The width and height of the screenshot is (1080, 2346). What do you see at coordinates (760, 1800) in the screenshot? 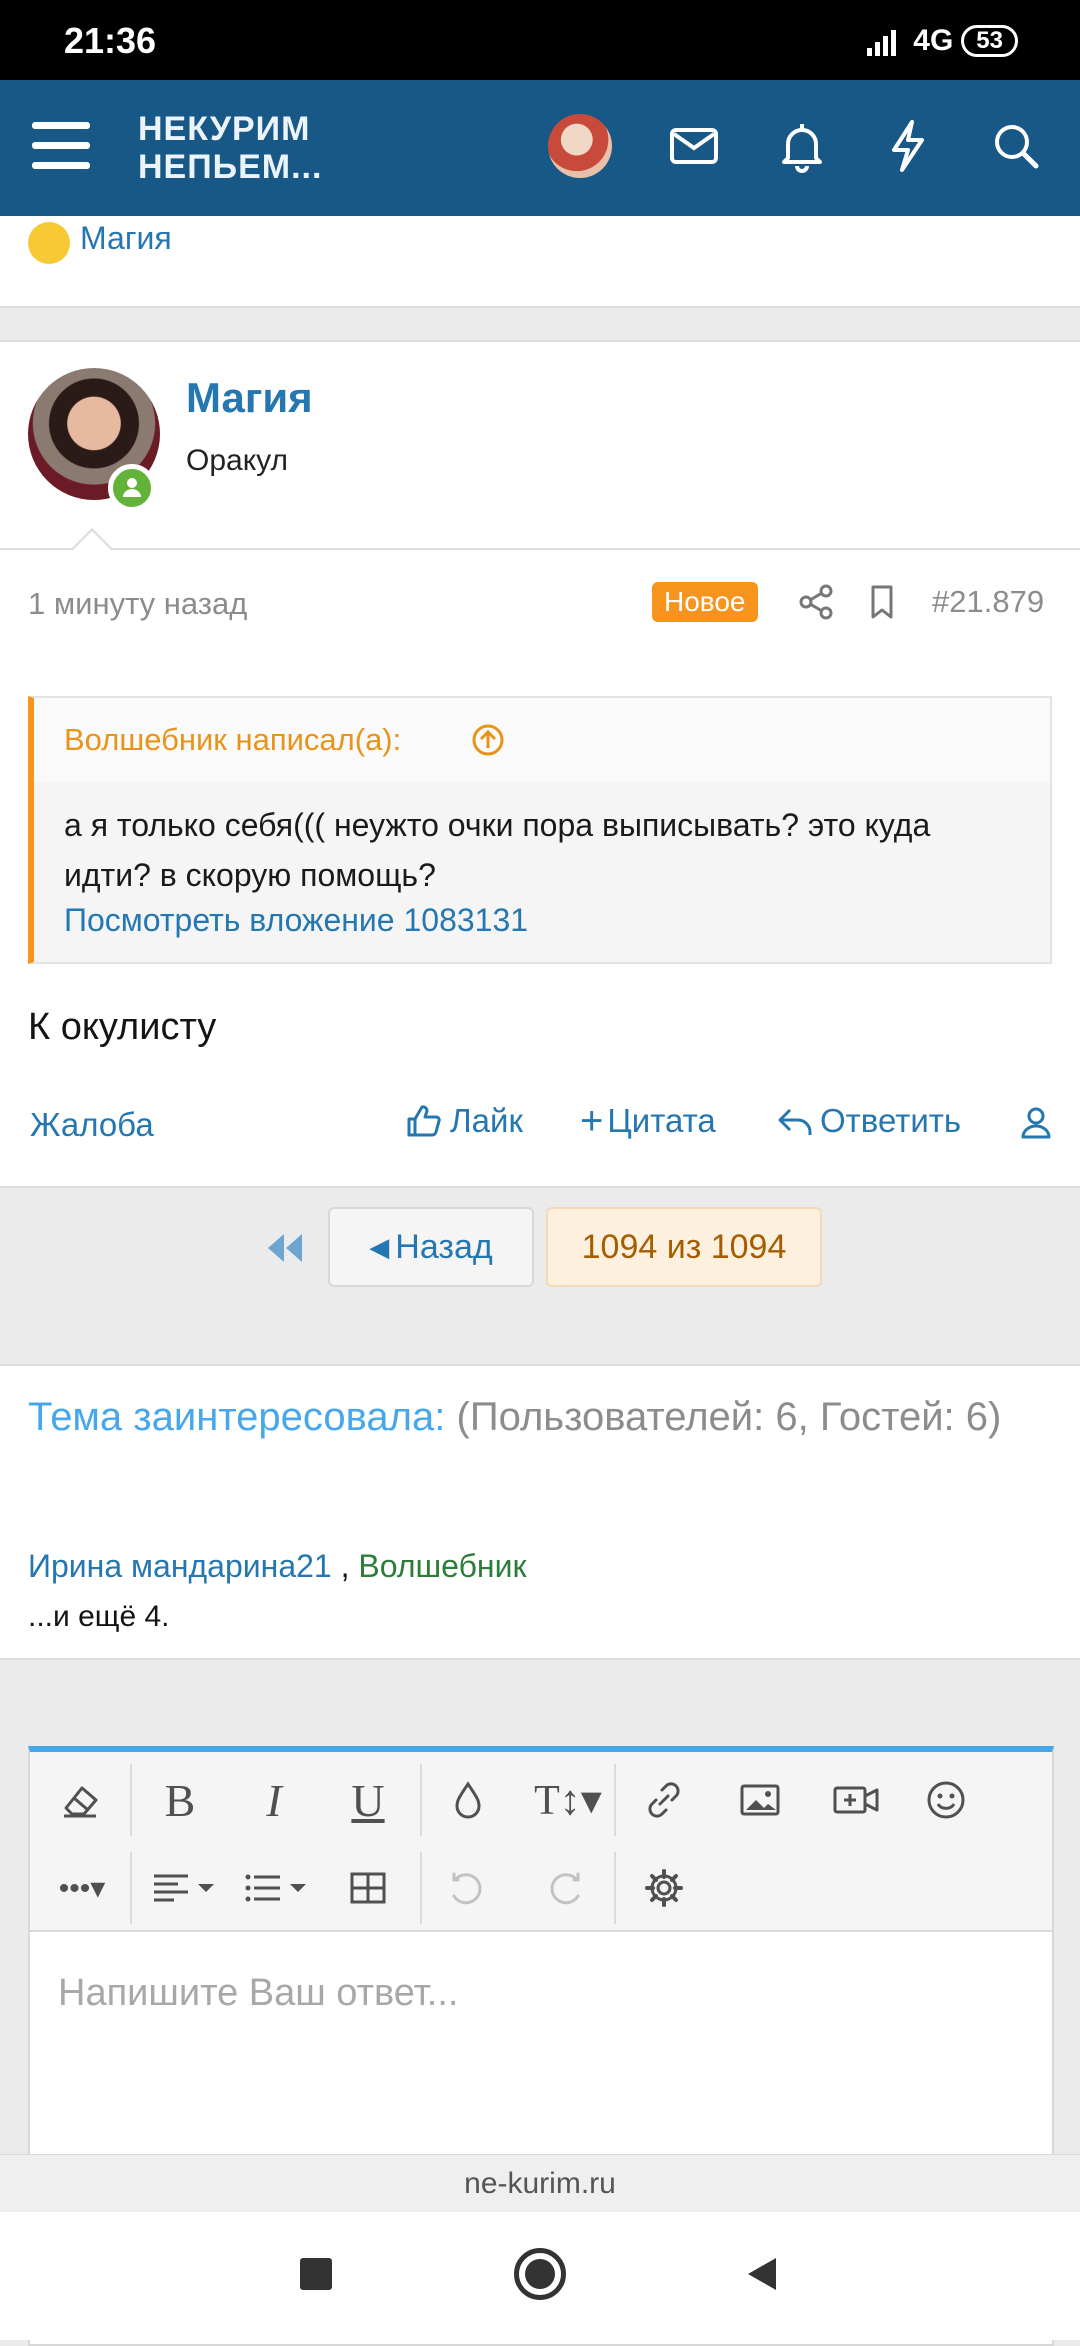
I see `image-icon` at bounding box center [760, 1800].